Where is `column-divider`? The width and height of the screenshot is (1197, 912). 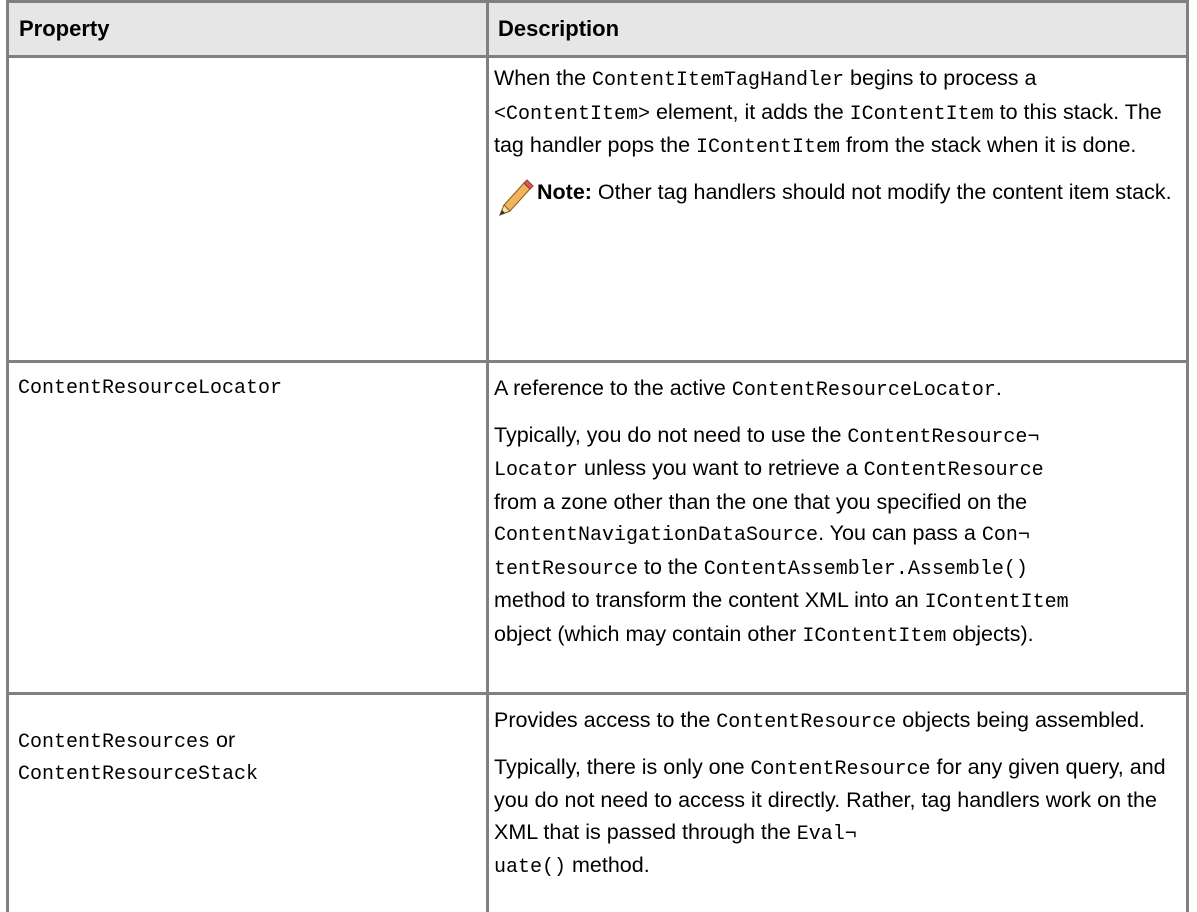 column-divider is located at coordinates (487, 456).